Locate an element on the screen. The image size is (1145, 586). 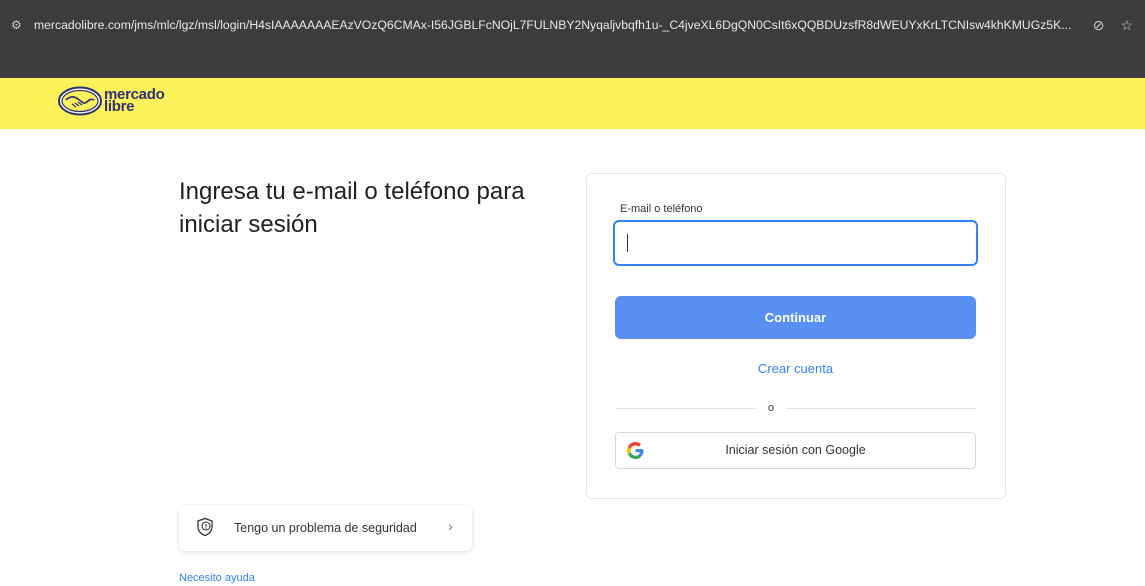
divider-label: o is located at coordinates (771, 408).